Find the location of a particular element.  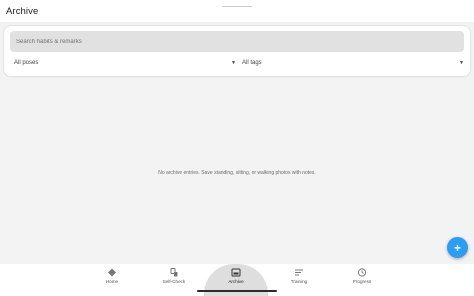

pose-filter-value: All poses is located at coordinates (26, 63).